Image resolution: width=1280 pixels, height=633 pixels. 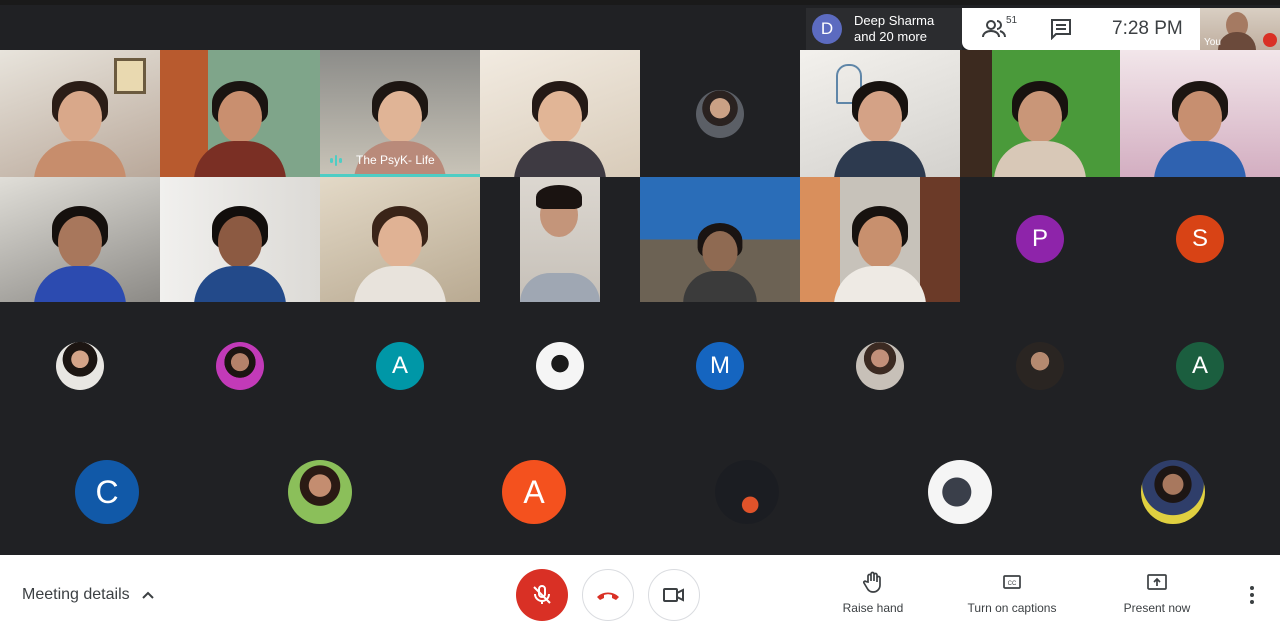 What do you see at coordinates (1237, 41) in the screenshot?
I see `self-body` at bounding box center [1237, 41].